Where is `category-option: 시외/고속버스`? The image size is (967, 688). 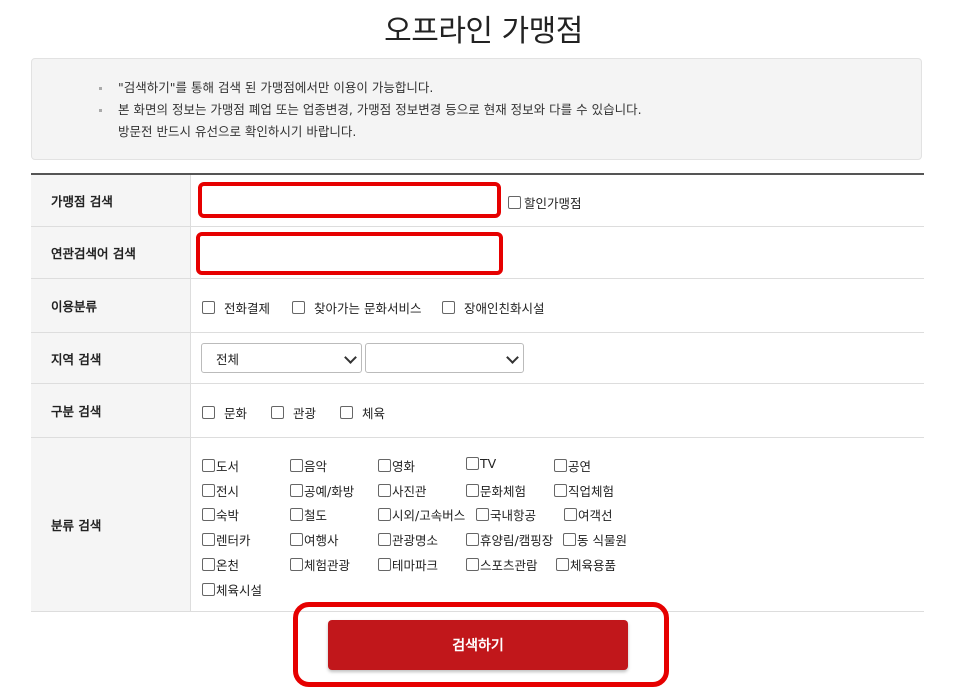 category-option: 시외/고속버스 is located at coordinates (421, 514).